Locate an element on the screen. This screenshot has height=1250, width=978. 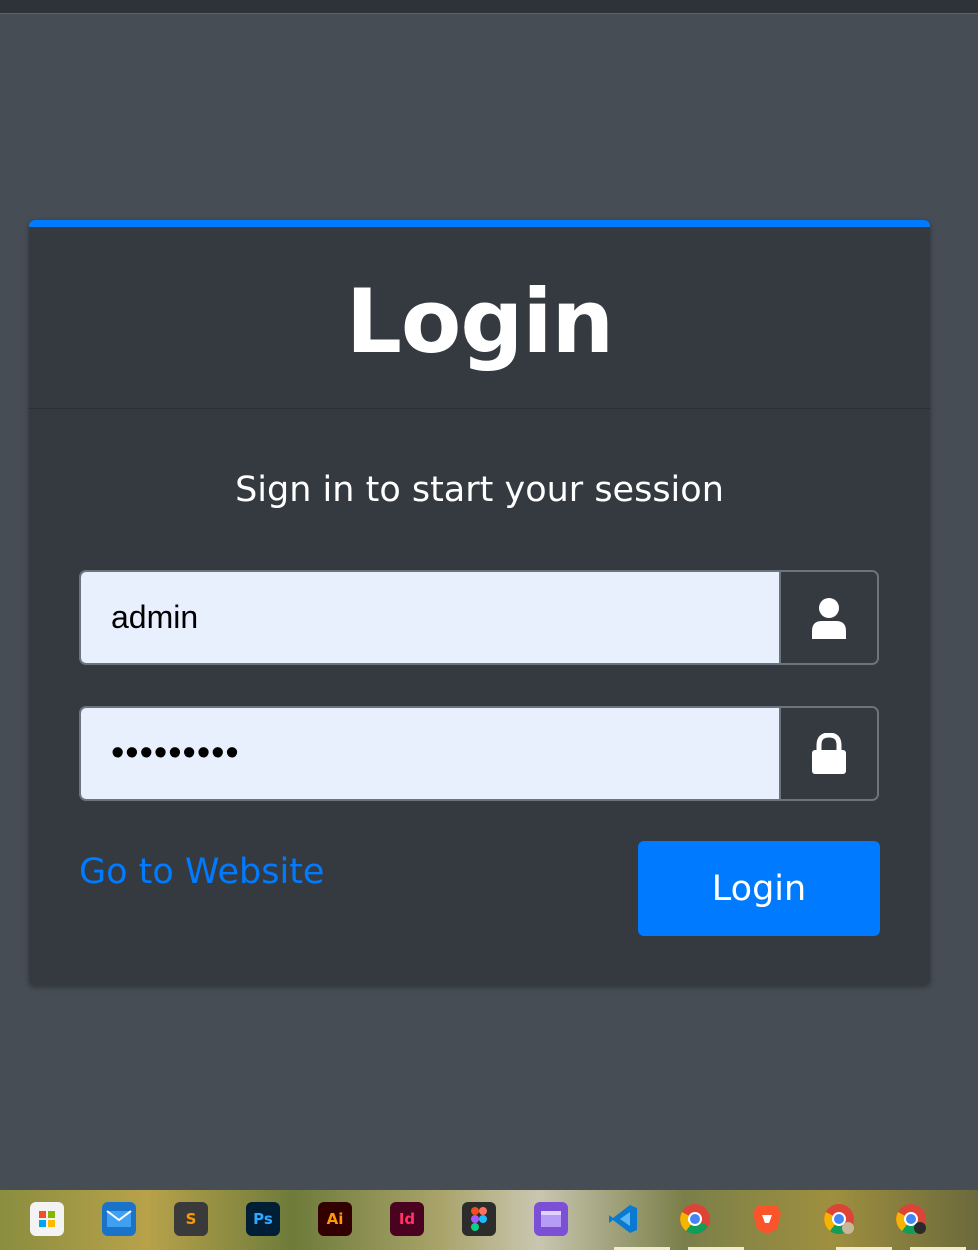
chrome-icon is located at coordinates (695, 1219).